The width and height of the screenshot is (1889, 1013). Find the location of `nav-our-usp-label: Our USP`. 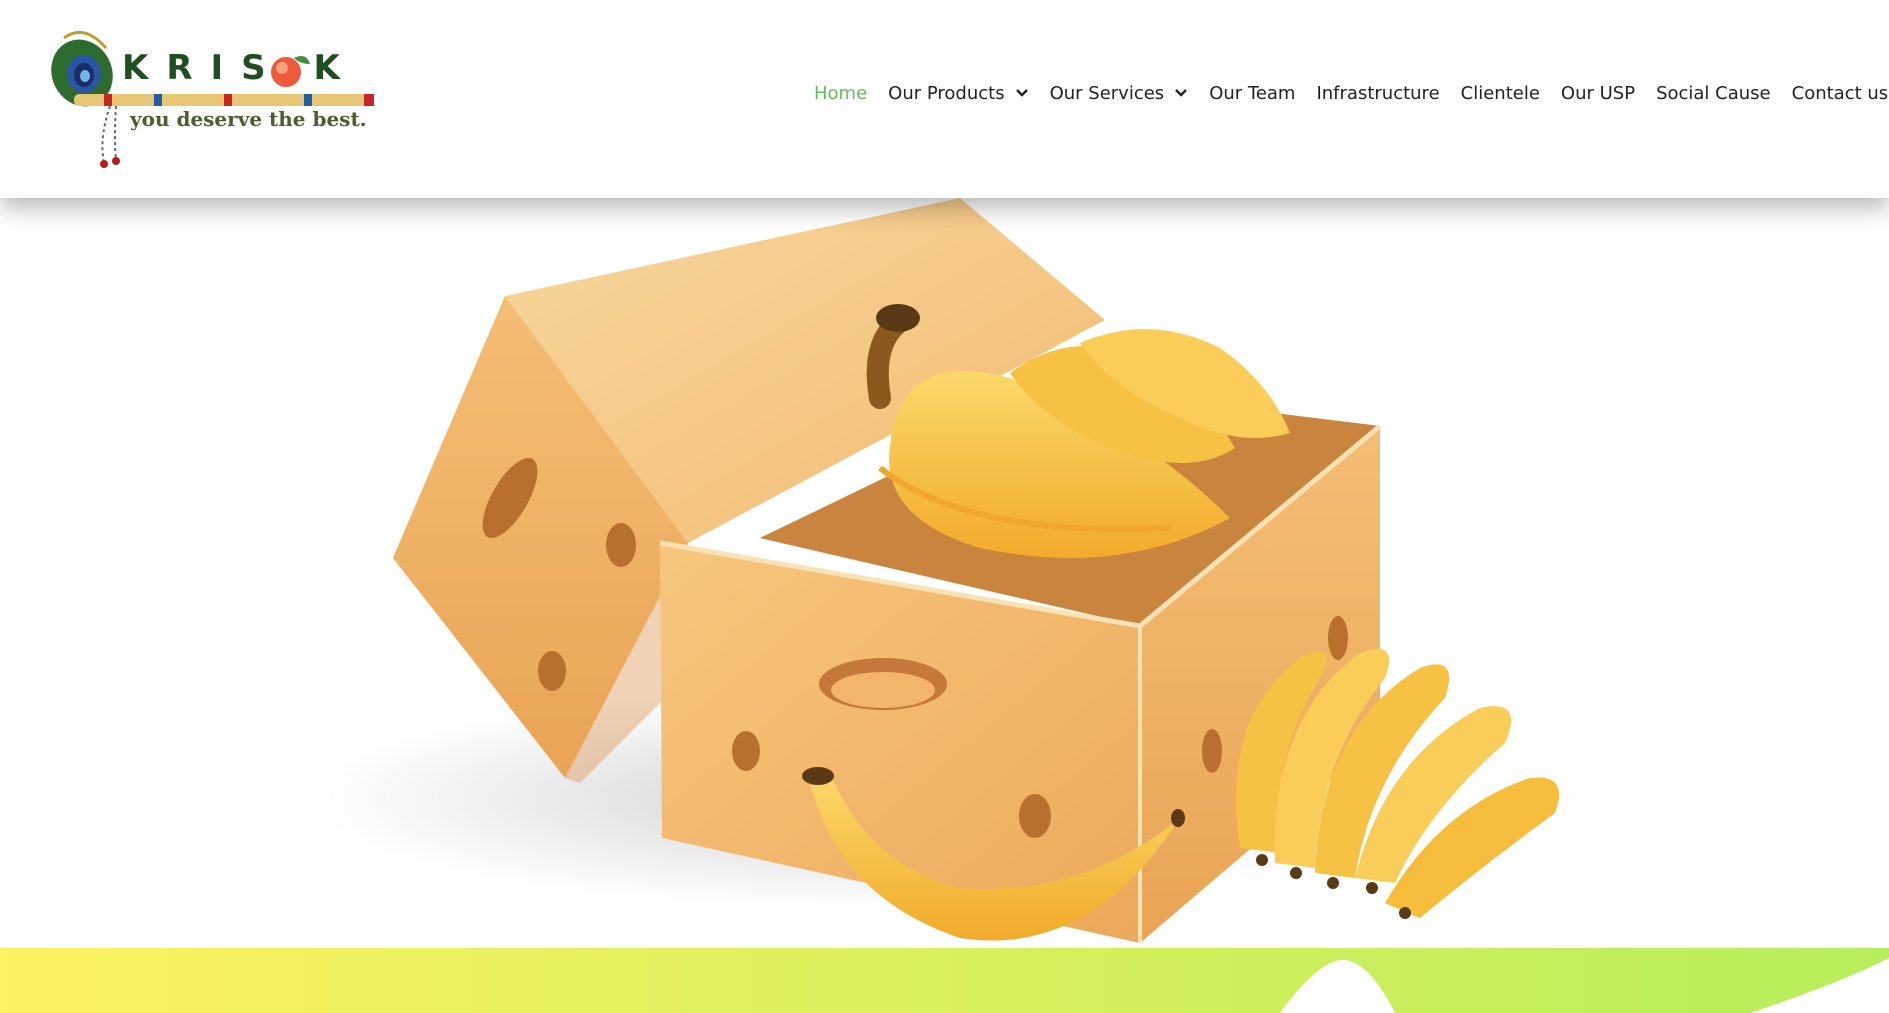

nav-our-usp-label: Our USP is located at coordinates (1598, 93).